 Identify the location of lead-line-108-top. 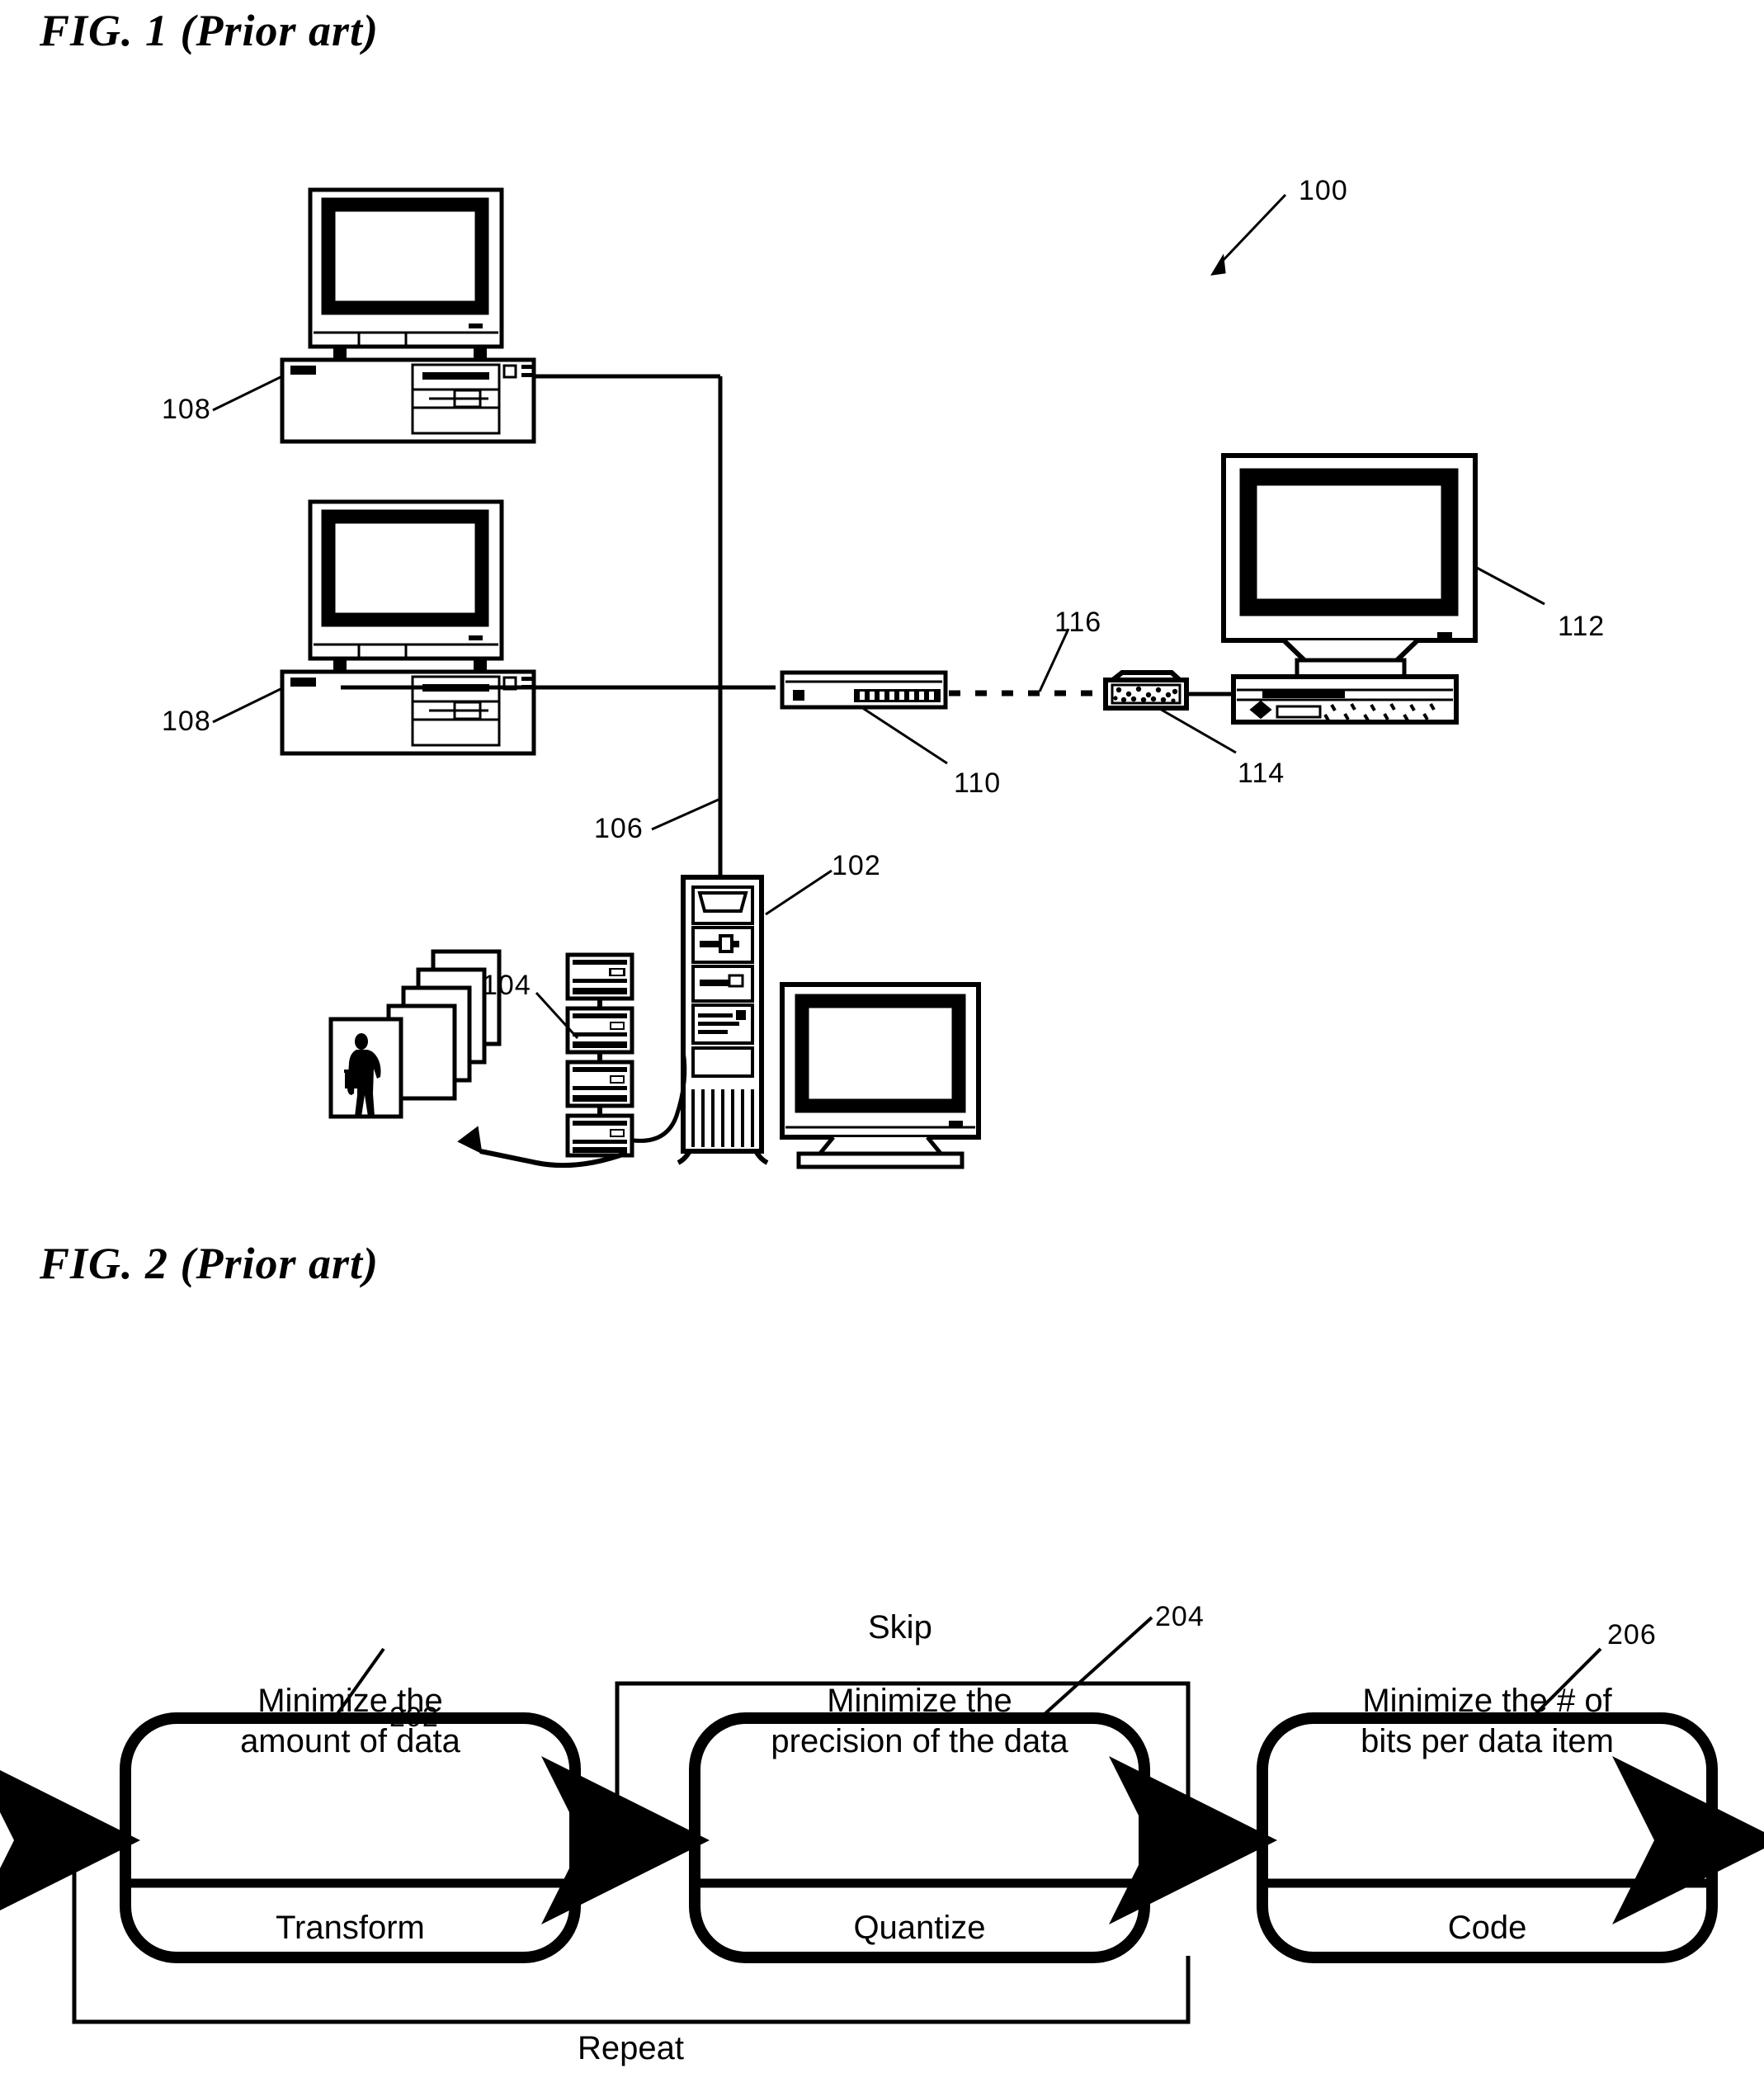
(247, 393).